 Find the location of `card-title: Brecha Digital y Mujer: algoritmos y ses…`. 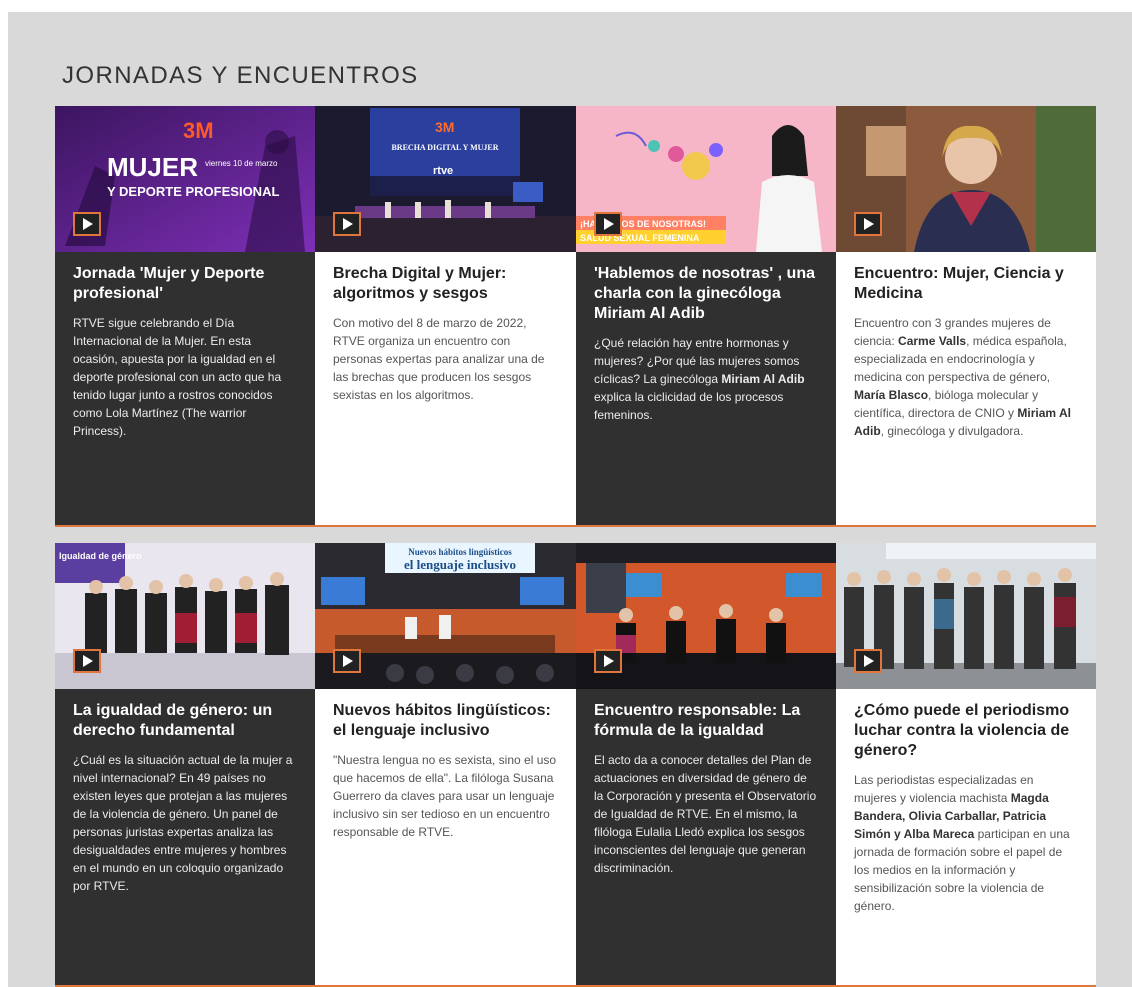

card-title: Brecha Digital y Mujer: algoritmos y ses… is located at coordinates (445, 284).